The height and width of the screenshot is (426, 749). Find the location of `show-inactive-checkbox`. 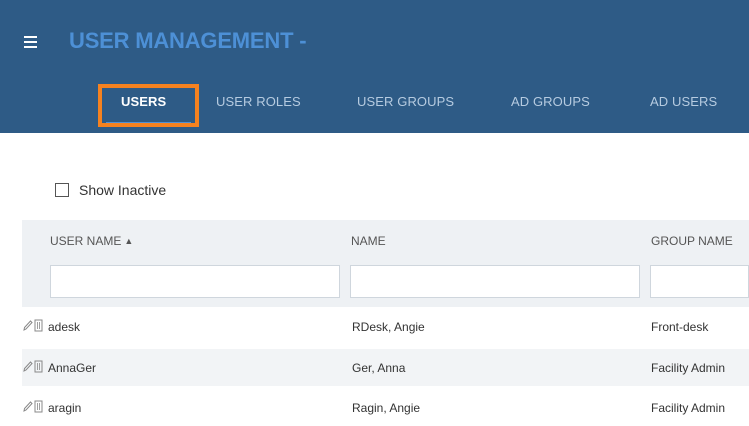

show-inactive-checkbox is located at coordinates (62, 190).